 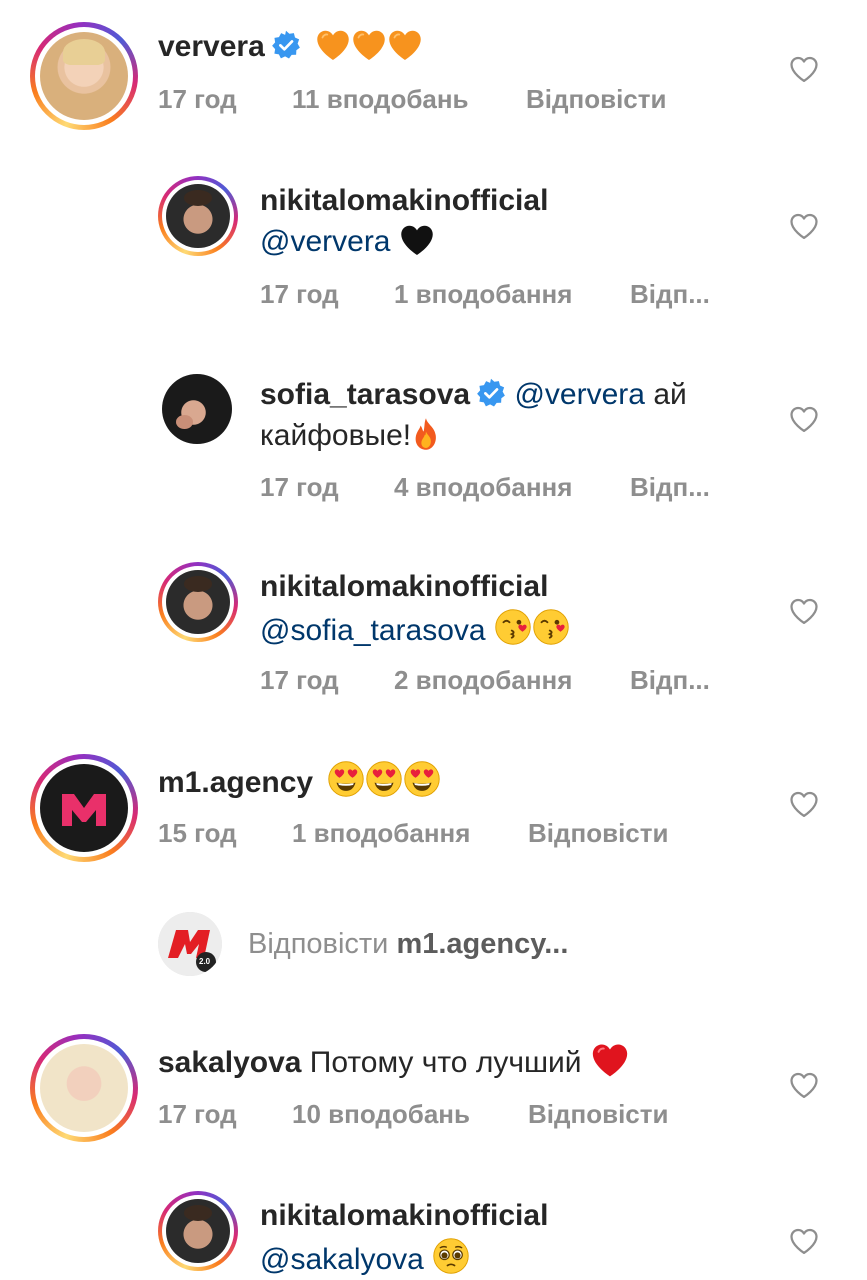 I want to click on like-count: 11 вподобань, so click(x=380, y=99).